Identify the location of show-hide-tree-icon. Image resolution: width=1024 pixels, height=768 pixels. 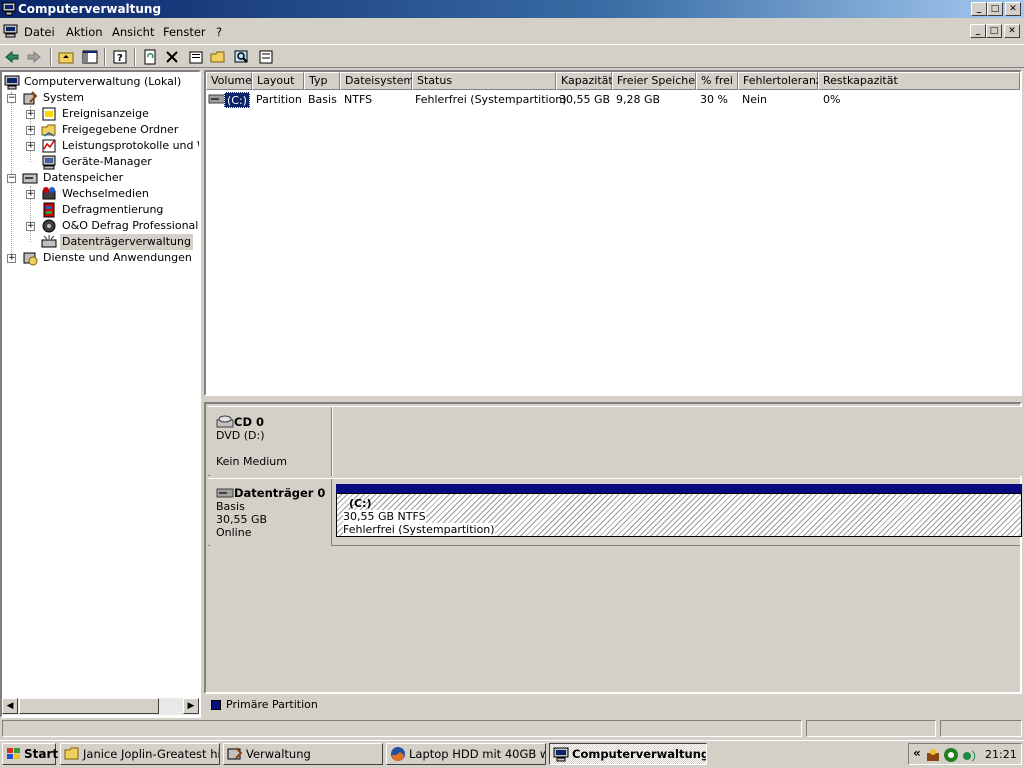
(90, 57).